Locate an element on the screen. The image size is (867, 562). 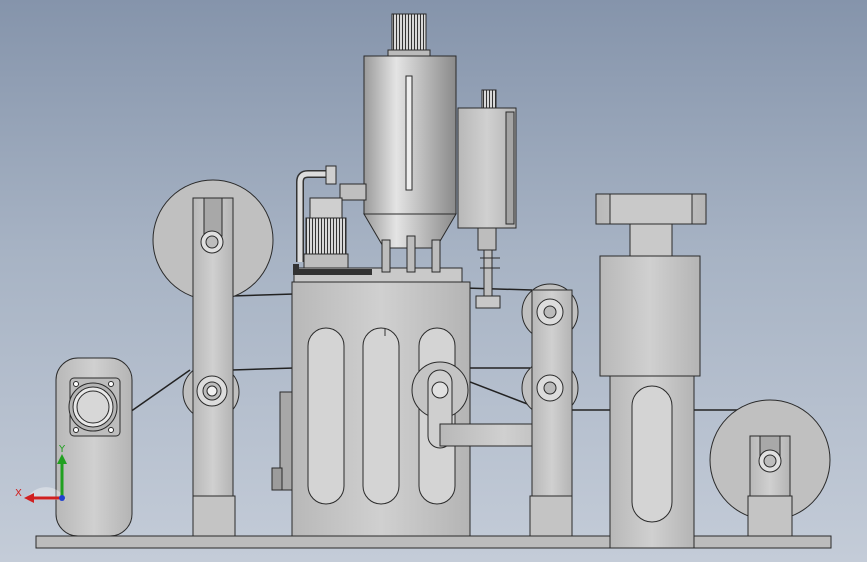
press-unit is located at coordinates (651, 371).